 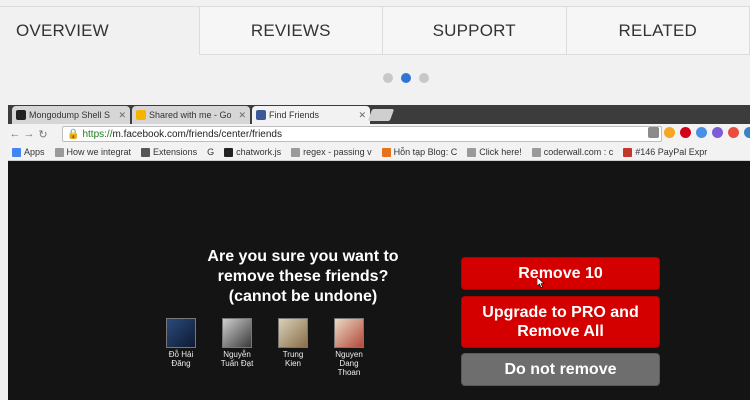 What do you see at coordinates (337, 152) in the screenshot?
I see `bookmark-label: regex - passing v` at bounding box center [337, 152].